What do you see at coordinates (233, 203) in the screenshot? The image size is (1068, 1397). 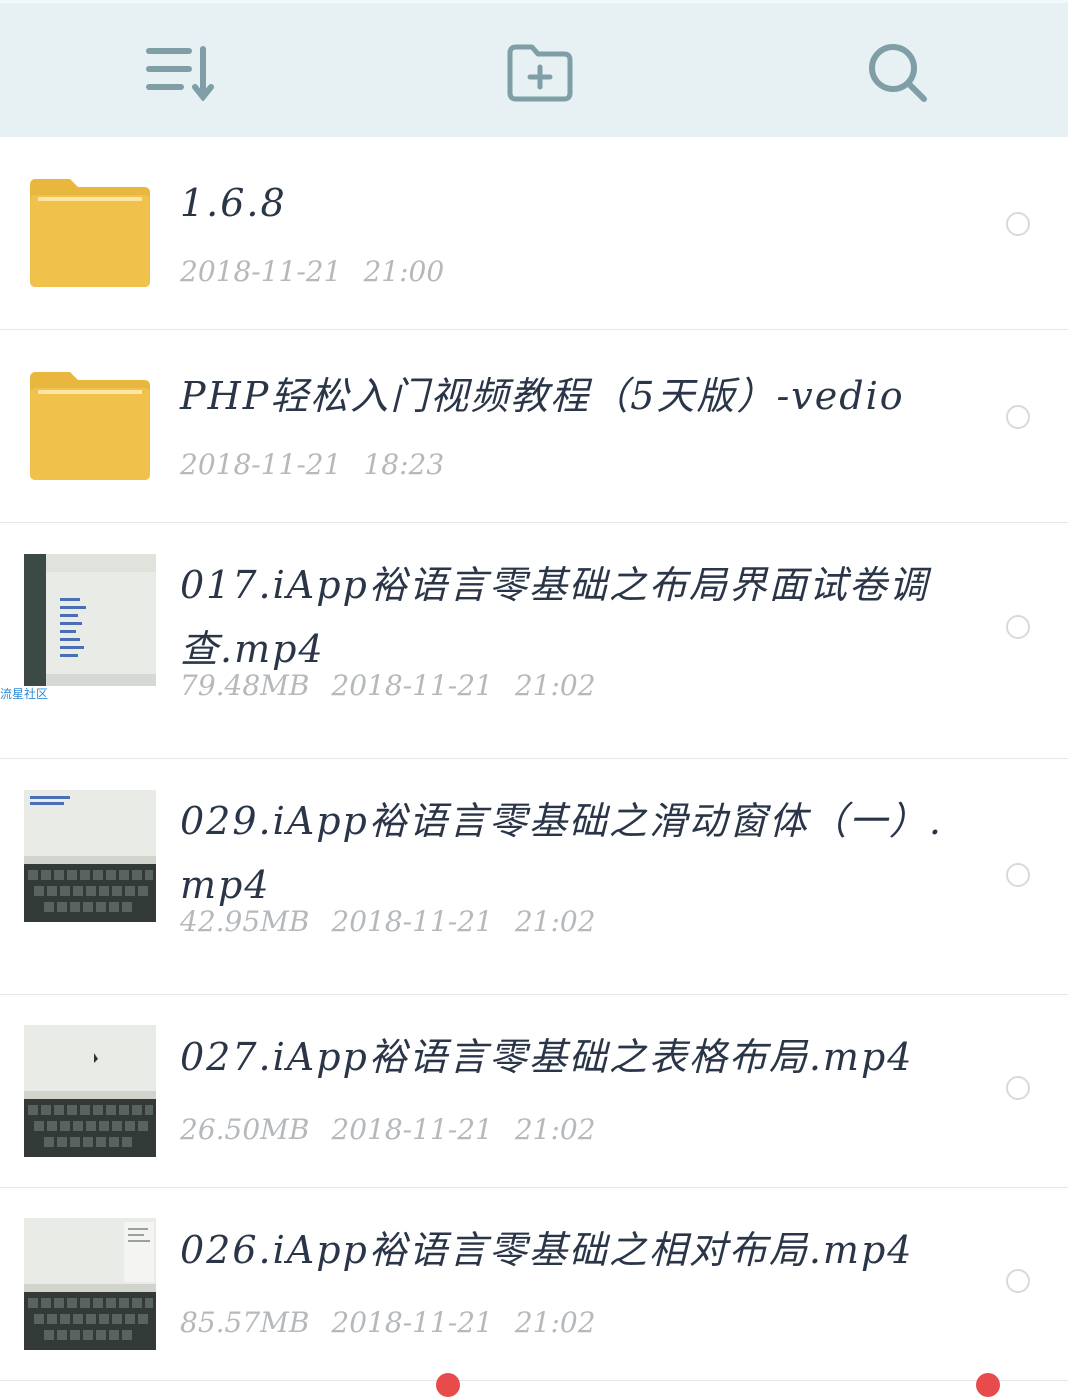 I see `file-name: 1.6.8` at bounding box center [233, 203].